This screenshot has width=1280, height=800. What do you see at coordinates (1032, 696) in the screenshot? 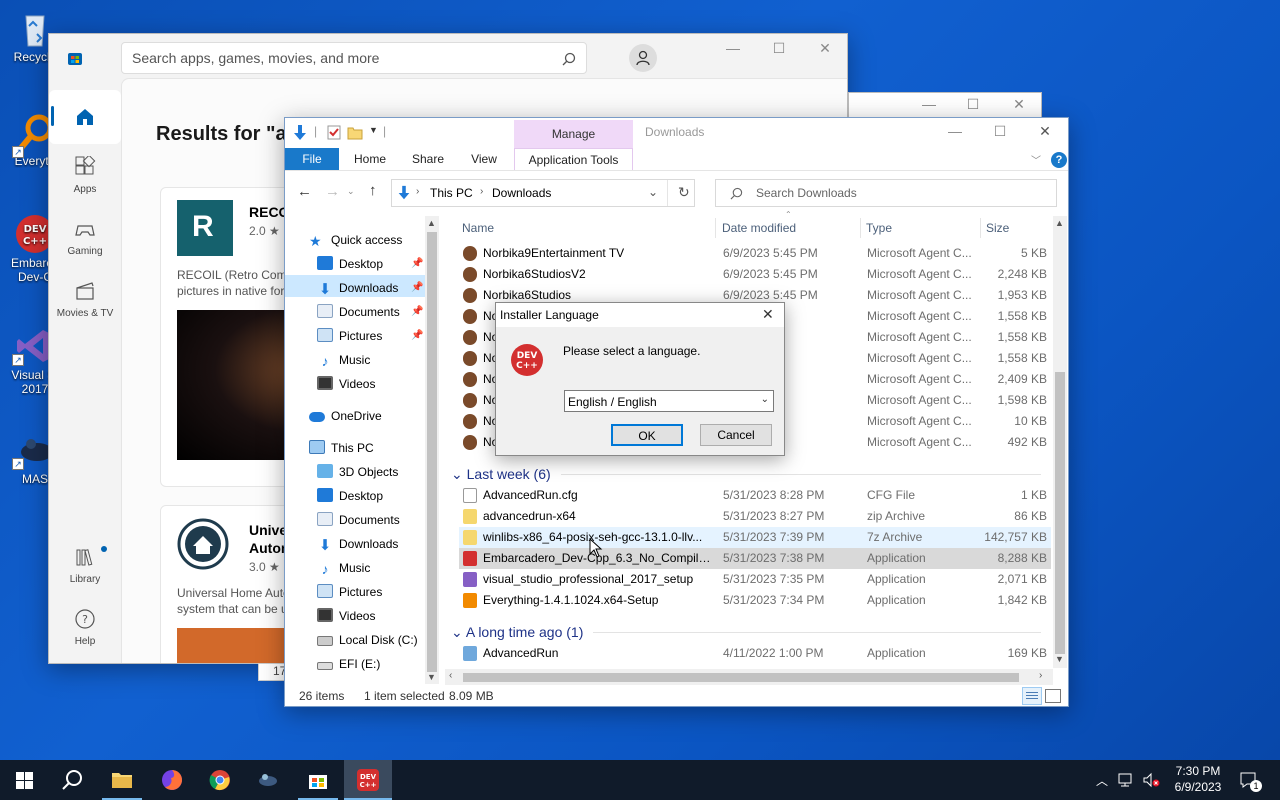
I see `details-view-button` at bounding box center [1032, 696].